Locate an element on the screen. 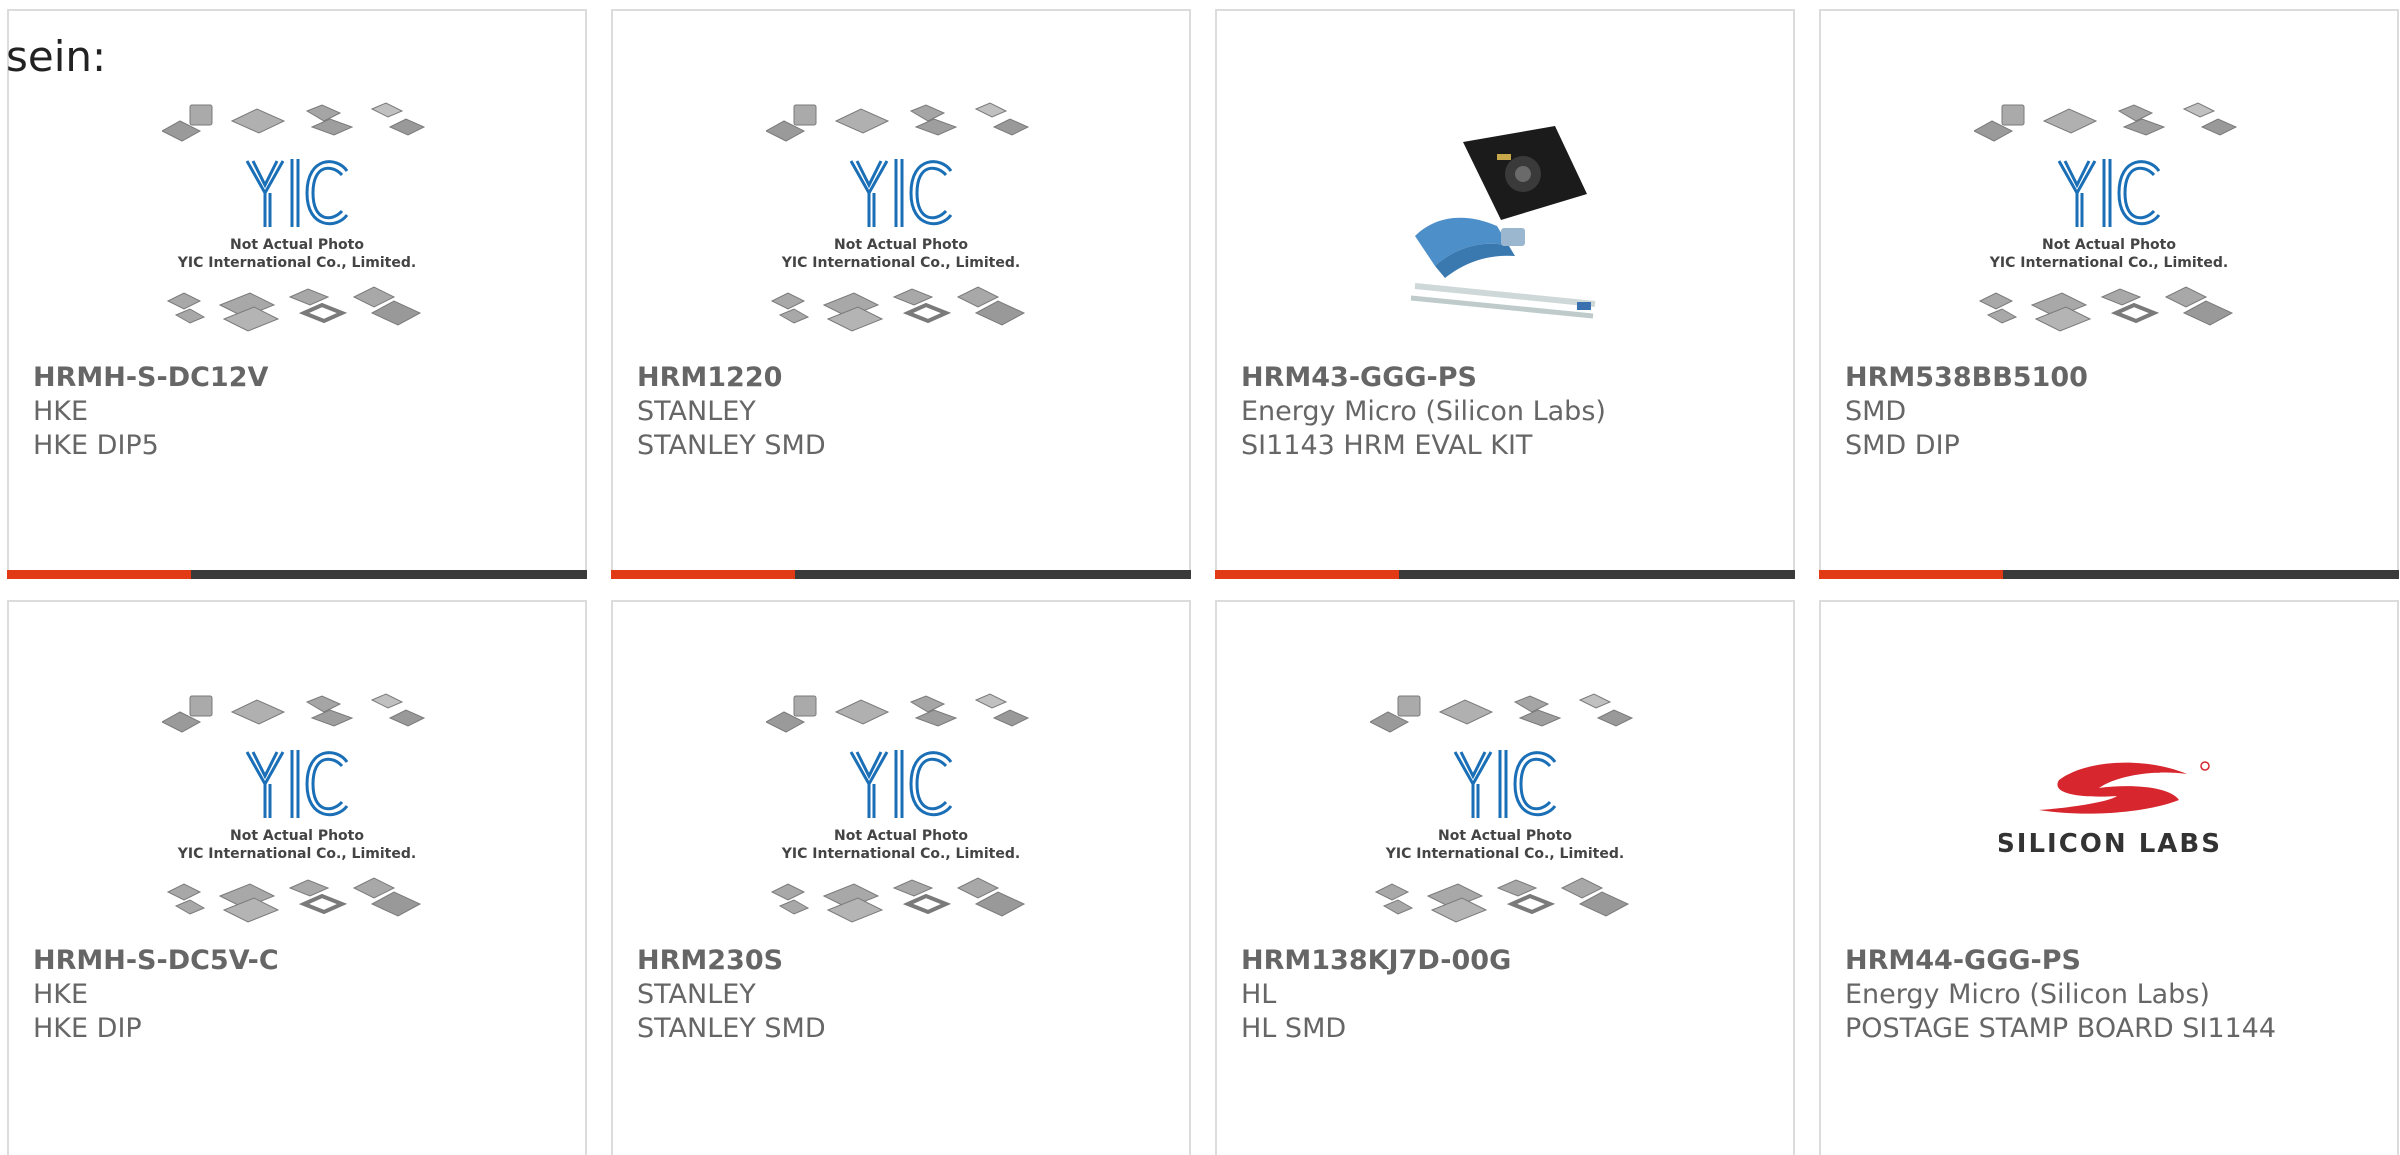  product-info: HRMH-S-DC5V-C HKE HKE DIP is located at coordinates (304, 995).